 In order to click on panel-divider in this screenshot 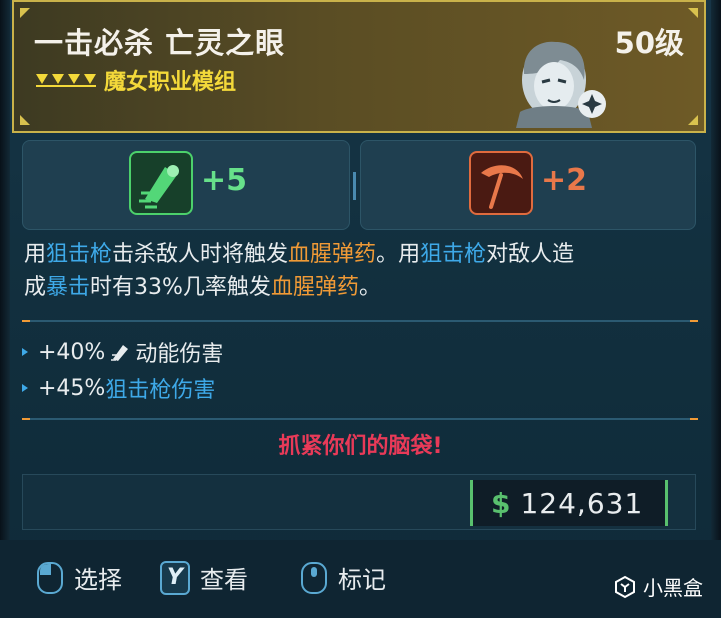, I will do `click(354, 186)`.